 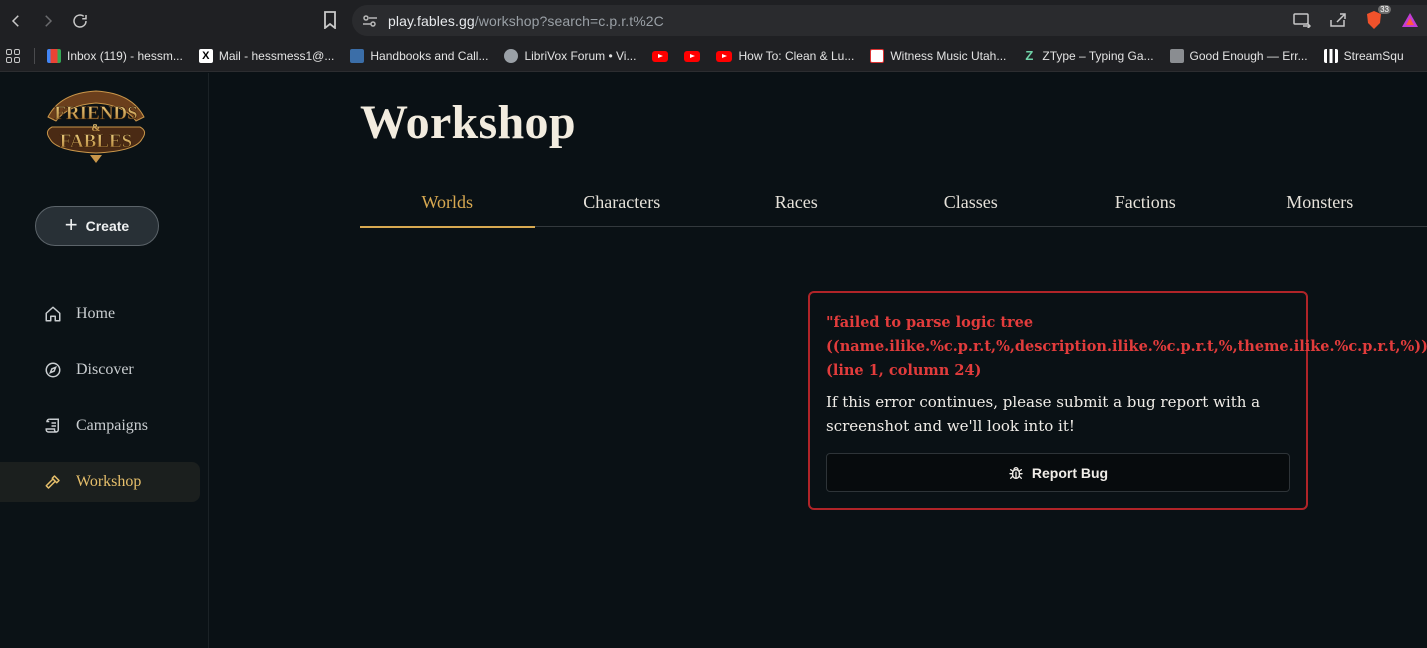 I want to click on x-icon: X, so click(x=205, y=56).